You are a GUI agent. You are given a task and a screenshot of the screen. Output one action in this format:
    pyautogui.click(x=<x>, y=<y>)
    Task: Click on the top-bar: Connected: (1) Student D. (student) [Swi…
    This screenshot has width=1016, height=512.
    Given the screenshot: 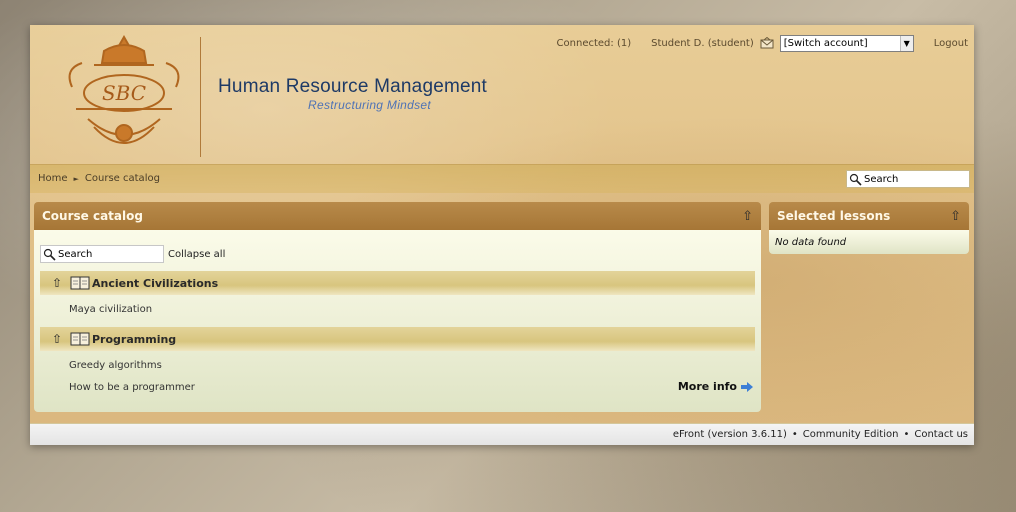 What is the action you would take?
    pyautogui.click(x=762, y=43)
    